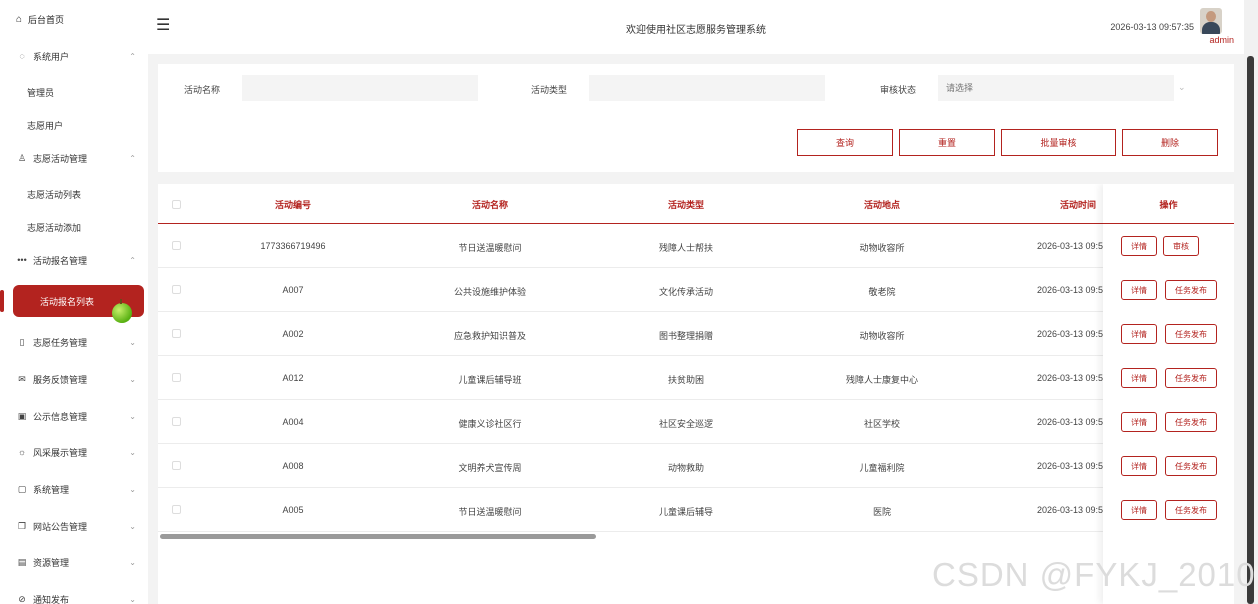  Describe the element at coordinates (696, 334) in the screenshot. I see `table-row: A002 应急救护知识普及 图书整理捐赠 动物收容所 2026-03-13 09:5` at that location.